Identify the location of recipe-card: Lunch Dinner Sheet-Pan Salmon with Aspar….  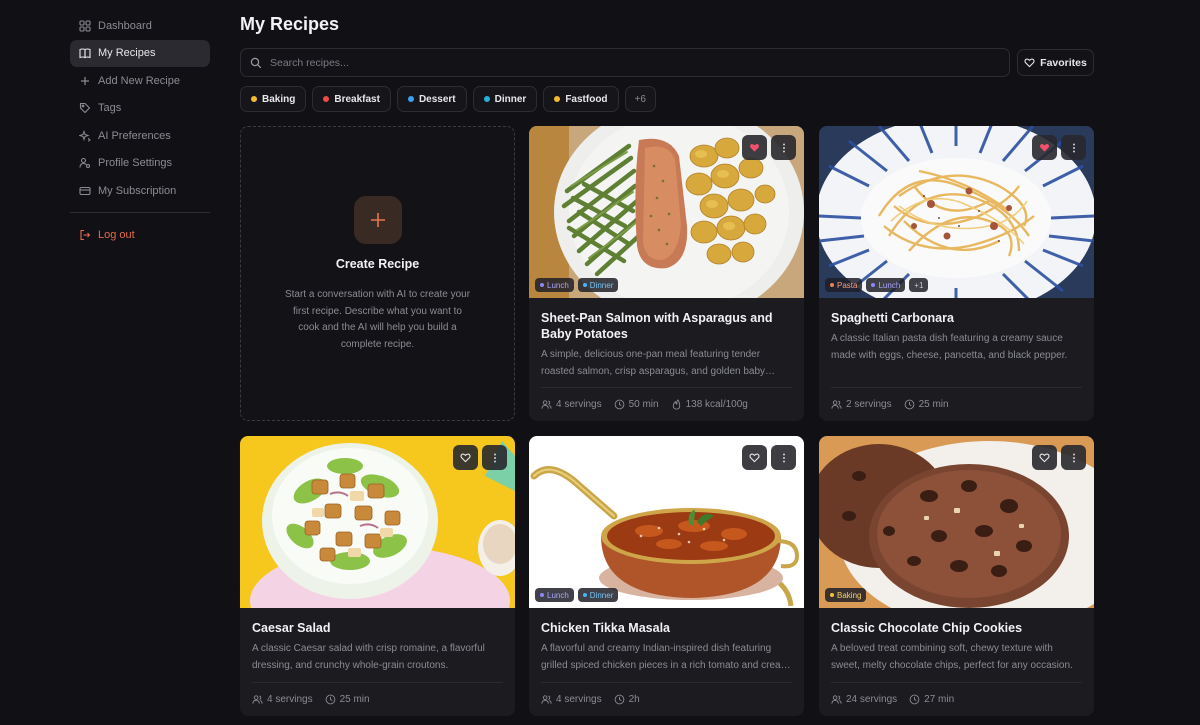
(666, 273).